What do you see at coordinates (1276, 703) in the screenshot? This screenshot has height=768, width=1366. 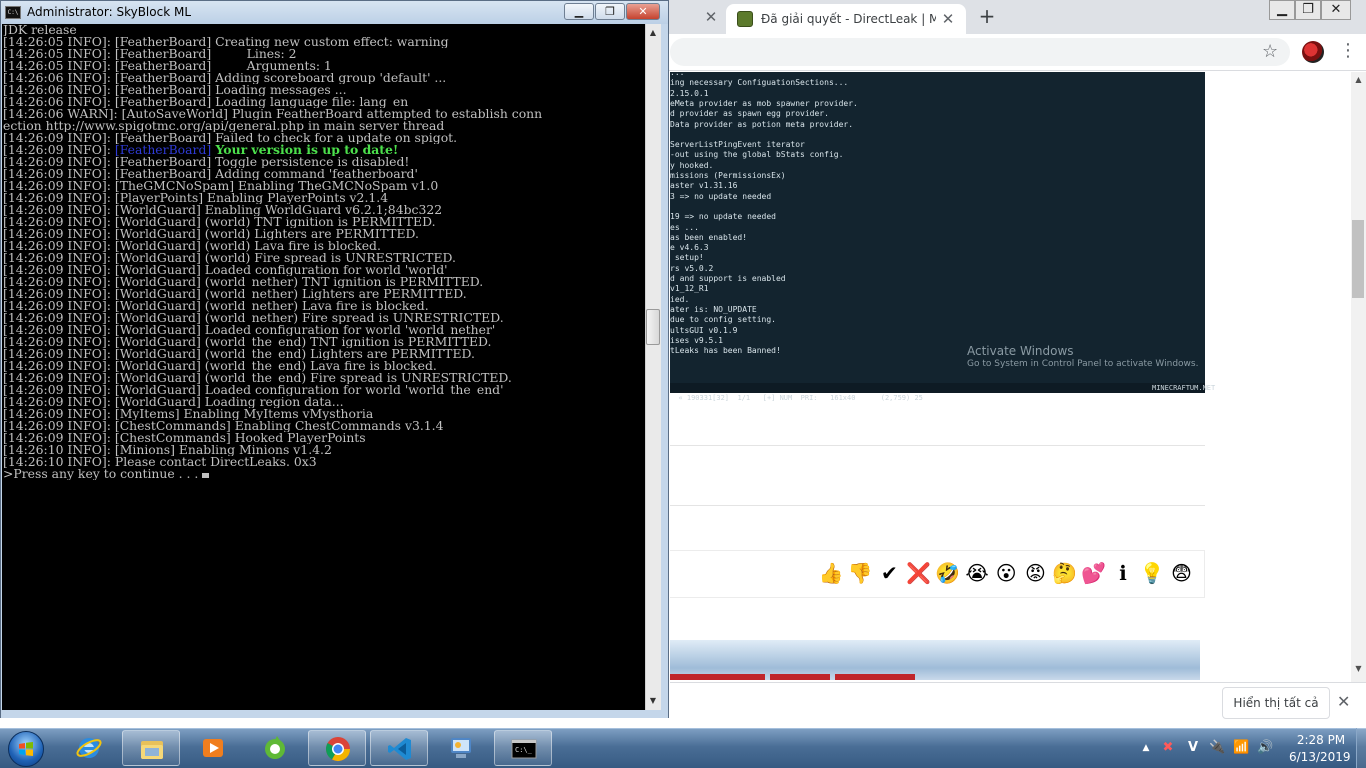 I see `show-all-downloads-button: Hiển thị tất cả` at bounding box center [1276, 703].